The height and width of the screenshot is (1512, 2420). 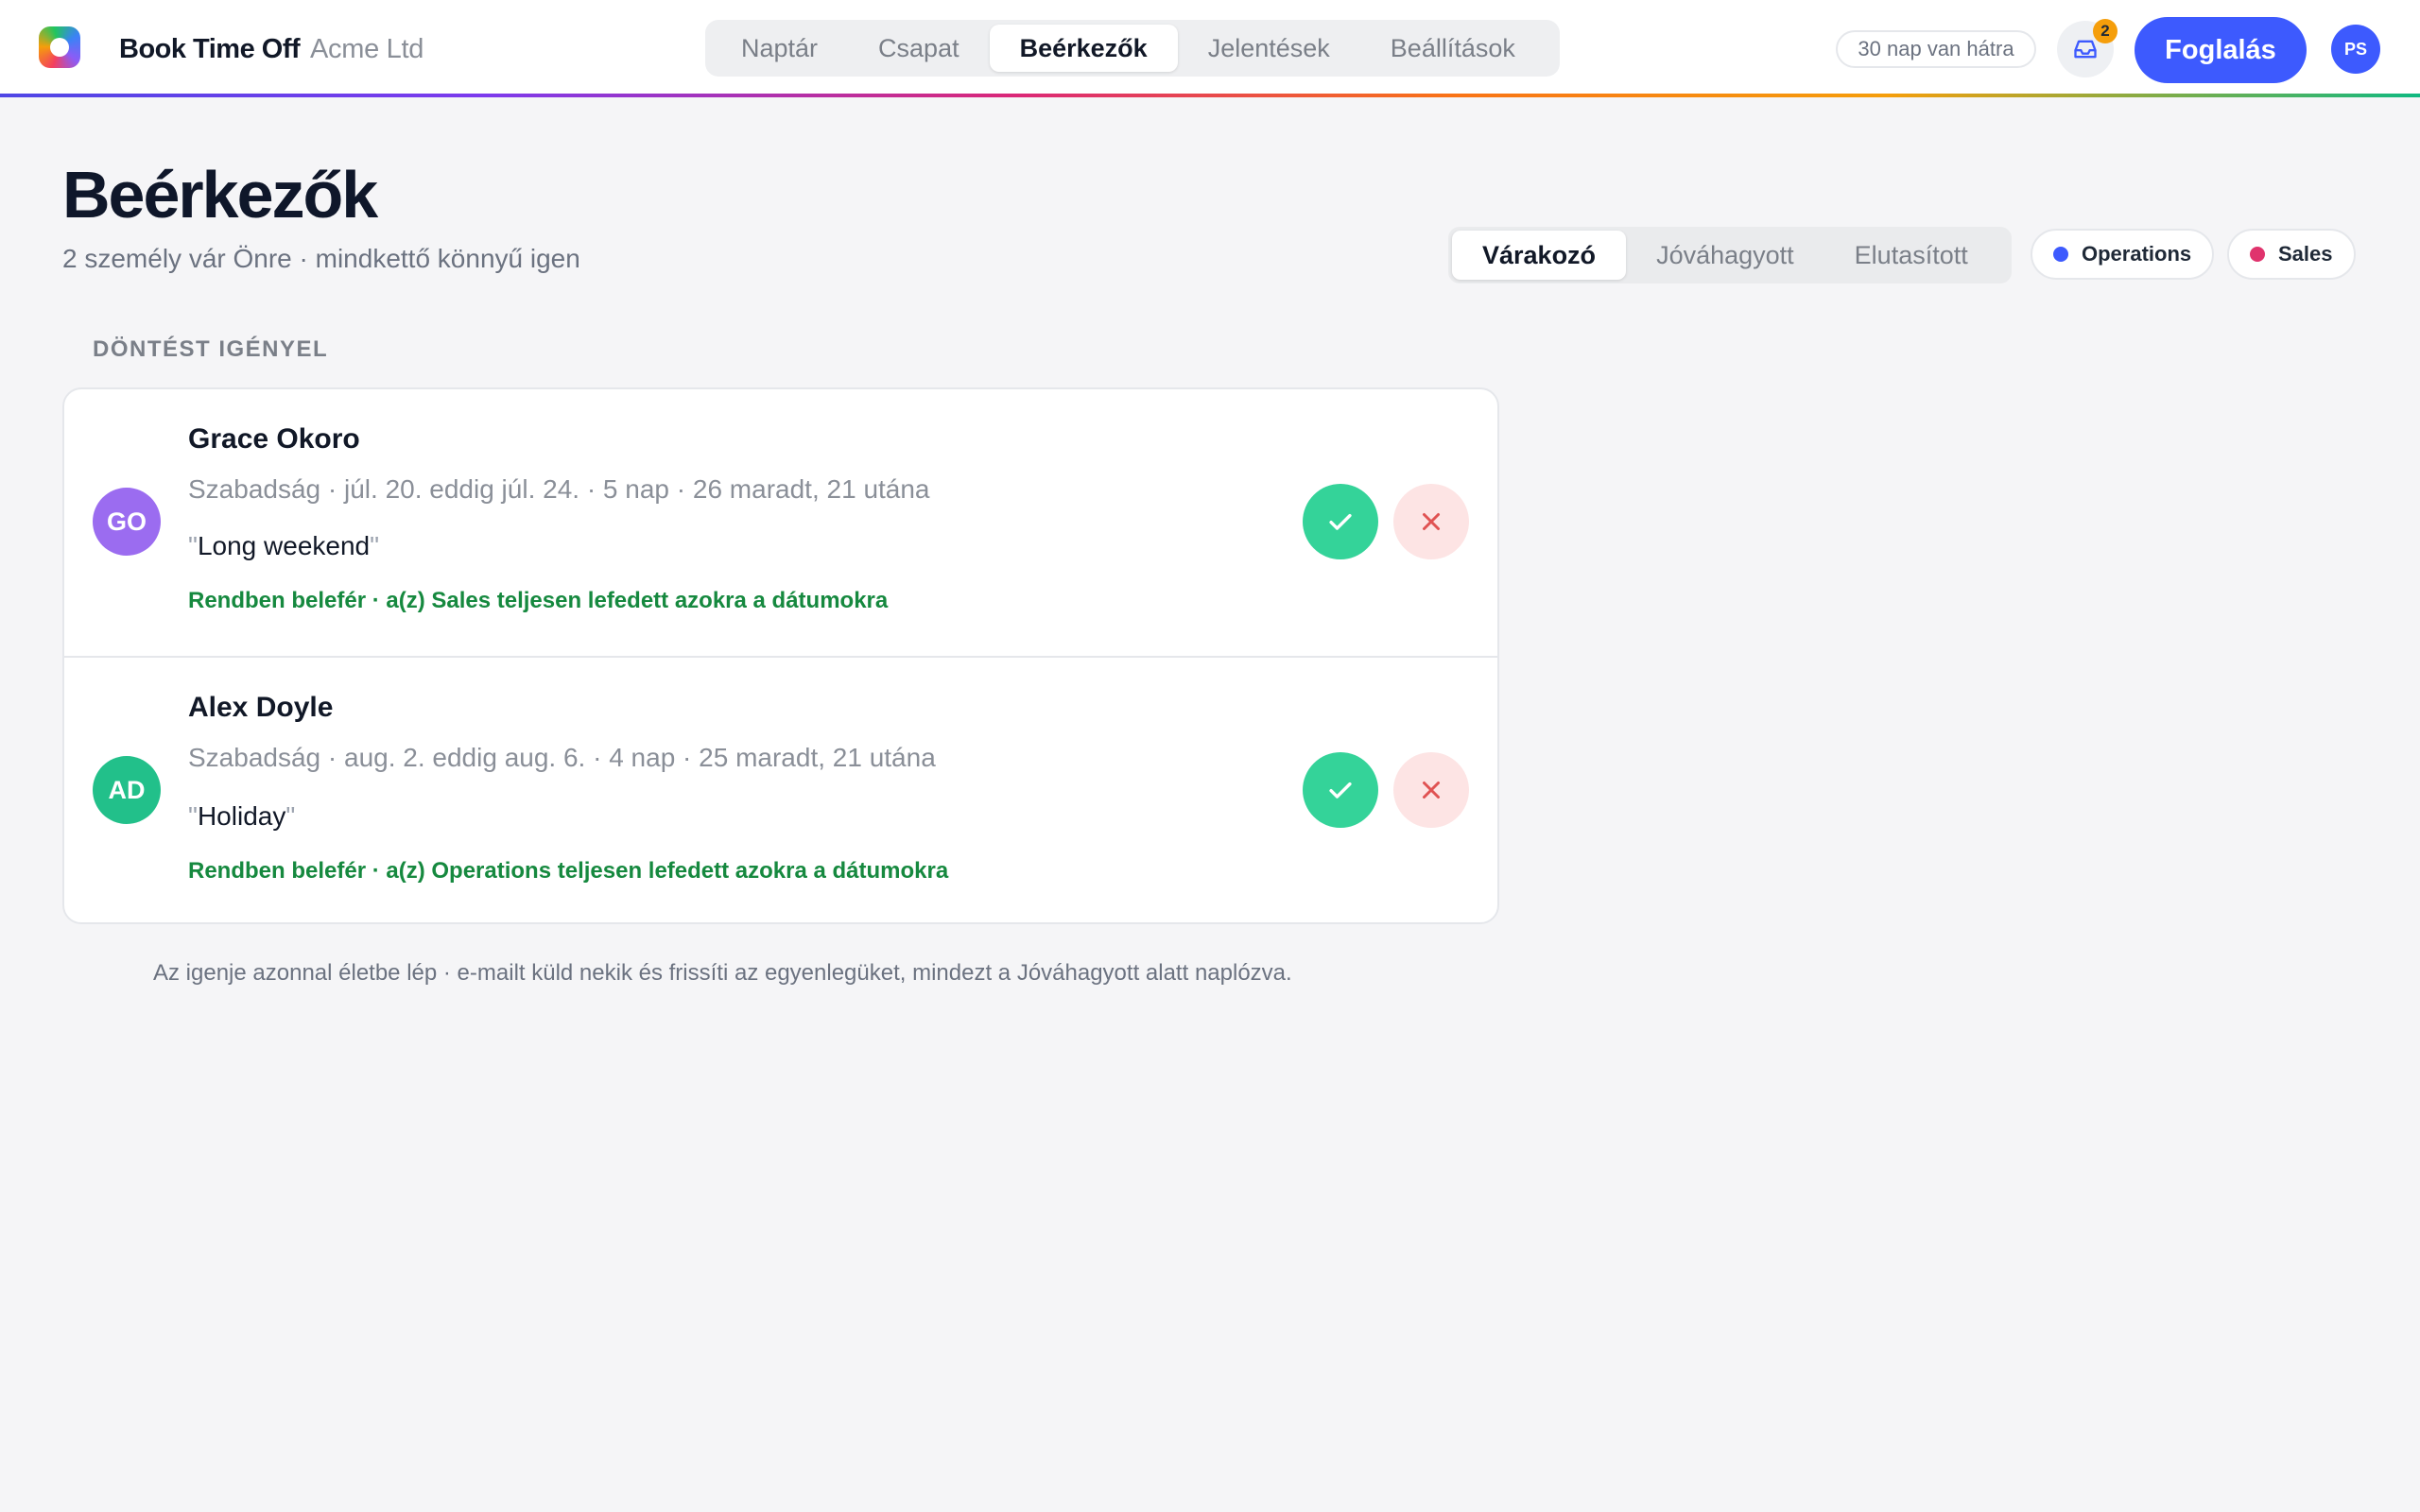 I want to click on team-filter-label: Sales, so click(x=2305, y=254).